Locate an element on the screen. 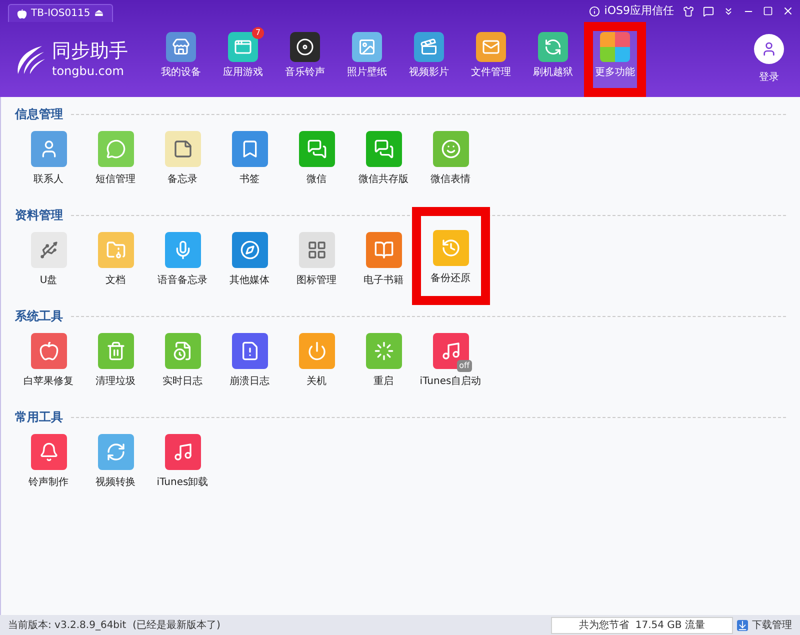  apple-icon is located at coordinates (22, 13).